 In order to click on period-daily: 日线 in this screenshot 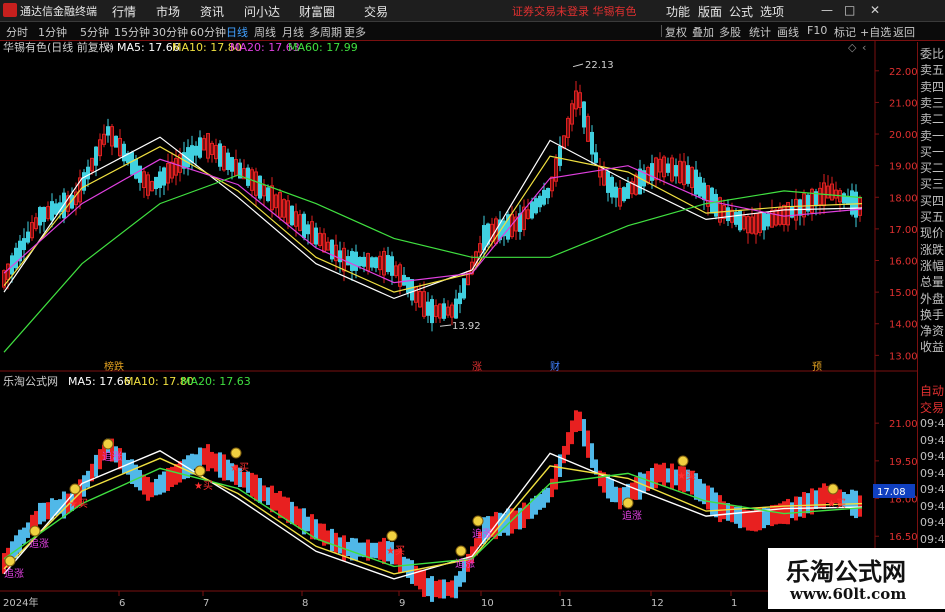, I will do `click(237, 32)`.